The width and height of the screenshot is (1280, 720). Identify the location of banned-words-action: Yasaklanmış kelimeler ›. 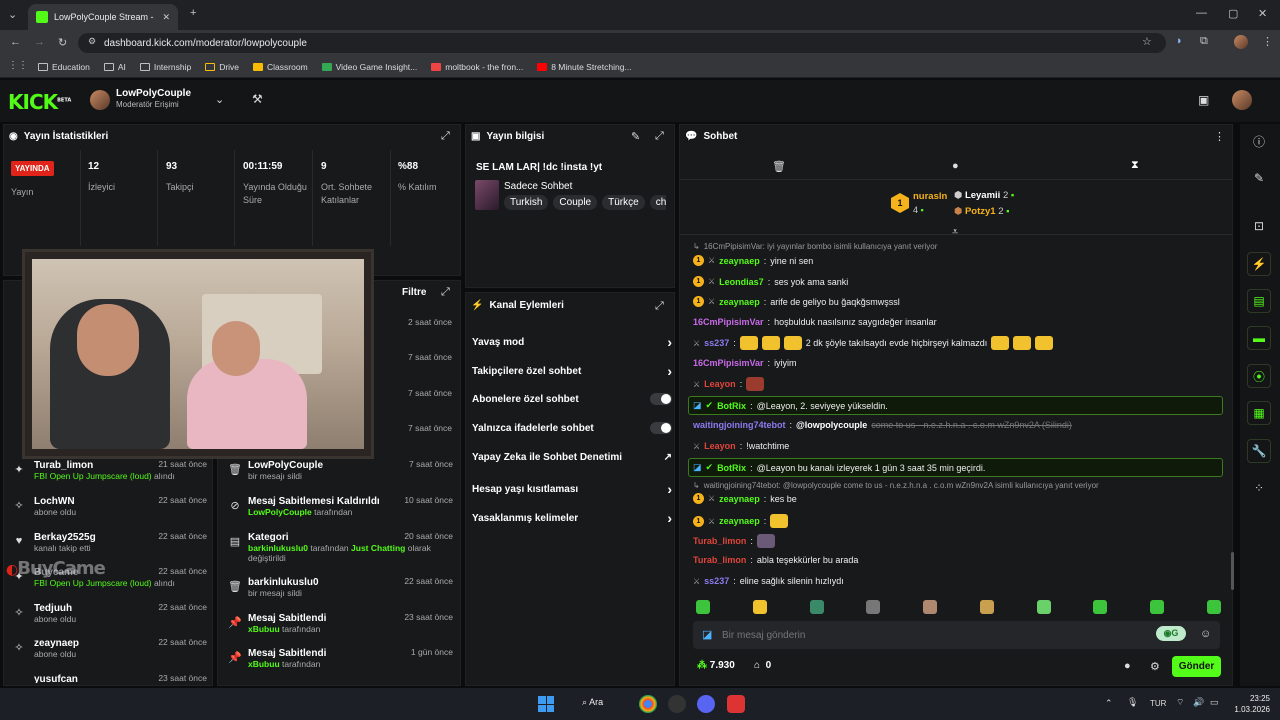
(572, 518).